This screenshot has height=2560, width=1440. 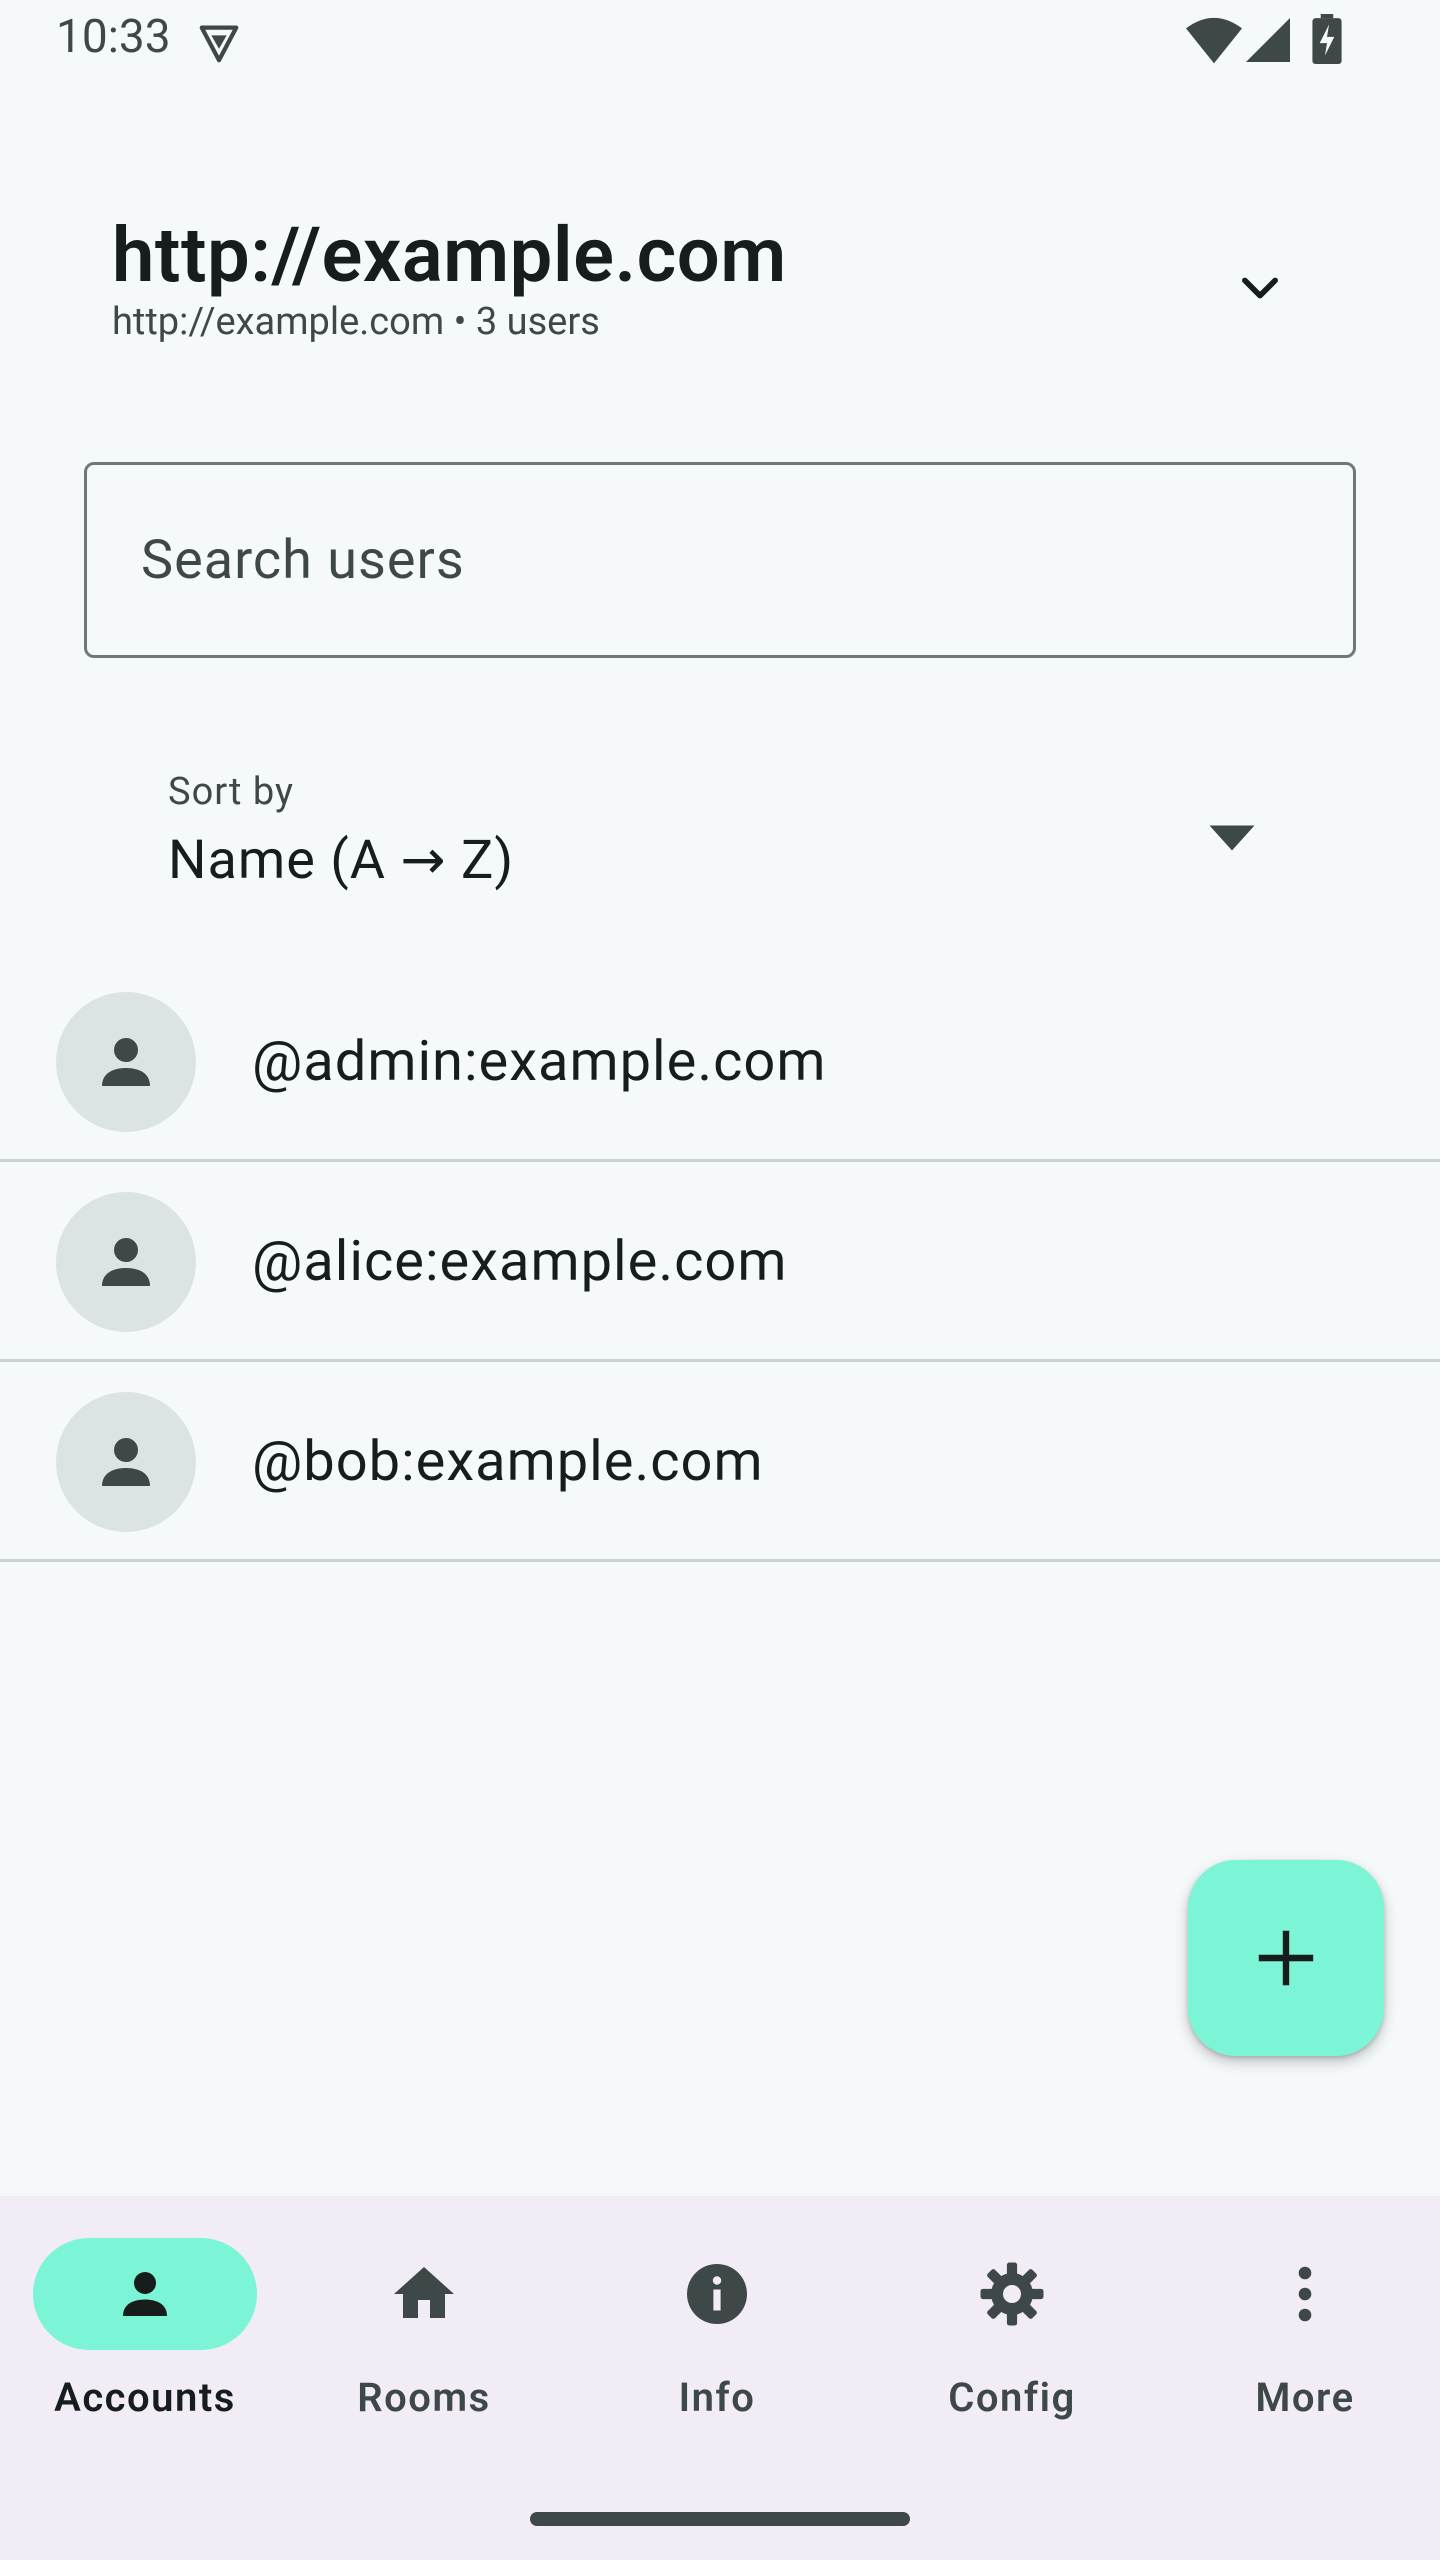 I want to click on gear-icon, so click(x=1012, y=2294).